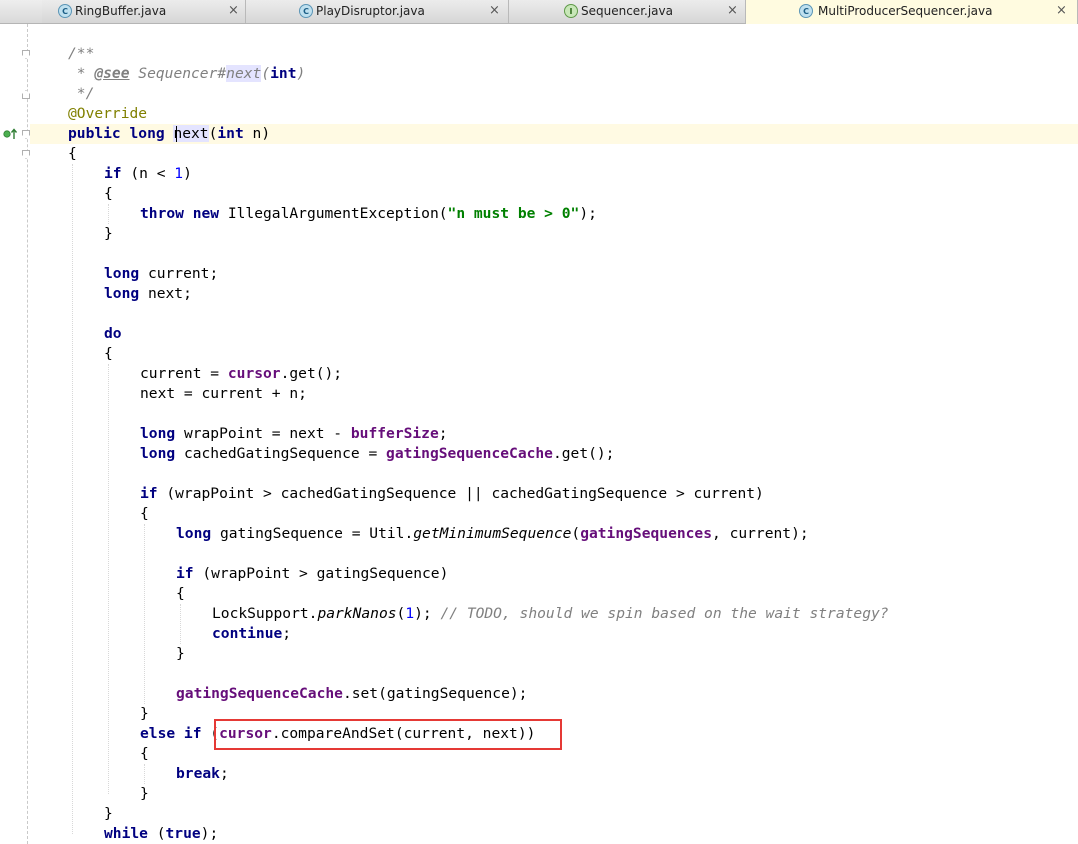 Image resolution: width=1078 pixels, height=844 pixels. What do you see at coordinates (169, 133) in the screenshot?
I see `code-line: public long next(int n)` at bounding box center [169, 133].